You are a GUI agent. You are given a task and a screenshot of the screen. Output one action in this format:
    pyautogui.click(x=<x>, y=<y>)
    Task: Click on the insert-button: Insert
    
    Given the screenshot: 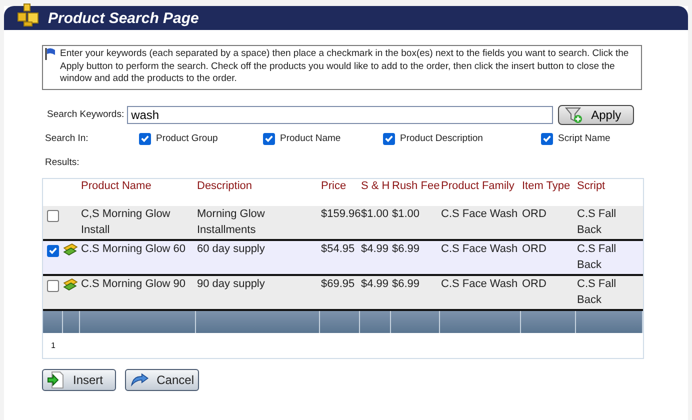 What is the action you would take?
    pyautogui.click(x=79, y=379)
    